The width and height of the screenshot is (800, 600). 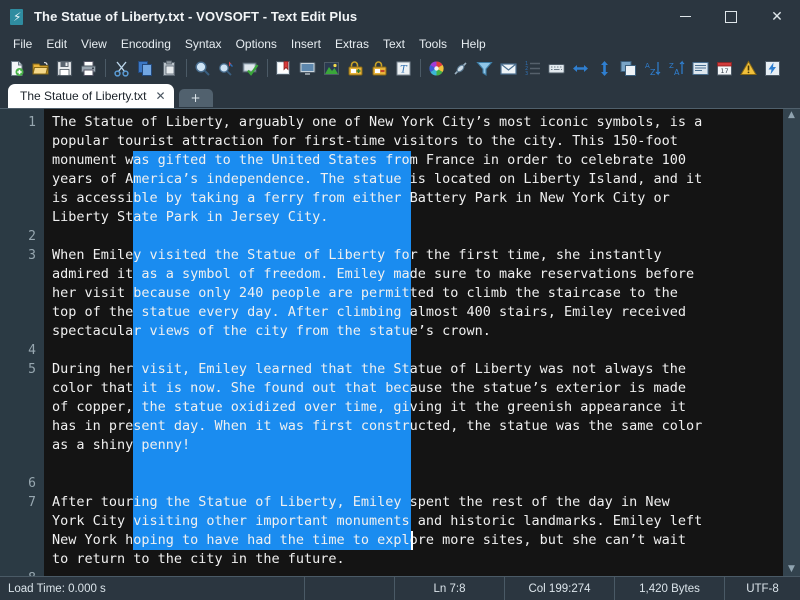 I want to click on scroll-down-icon: ▼, so click(x=791, y=569).